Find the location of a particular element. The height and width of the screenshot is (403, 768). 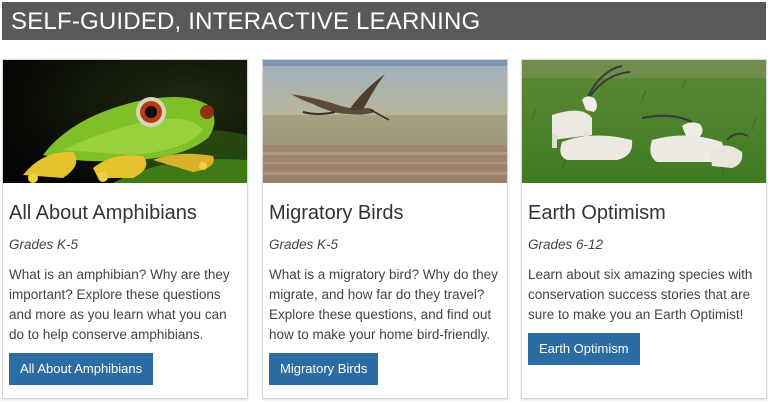

amphibians-button: All About Amphibians is located at coordinates (81, 369).